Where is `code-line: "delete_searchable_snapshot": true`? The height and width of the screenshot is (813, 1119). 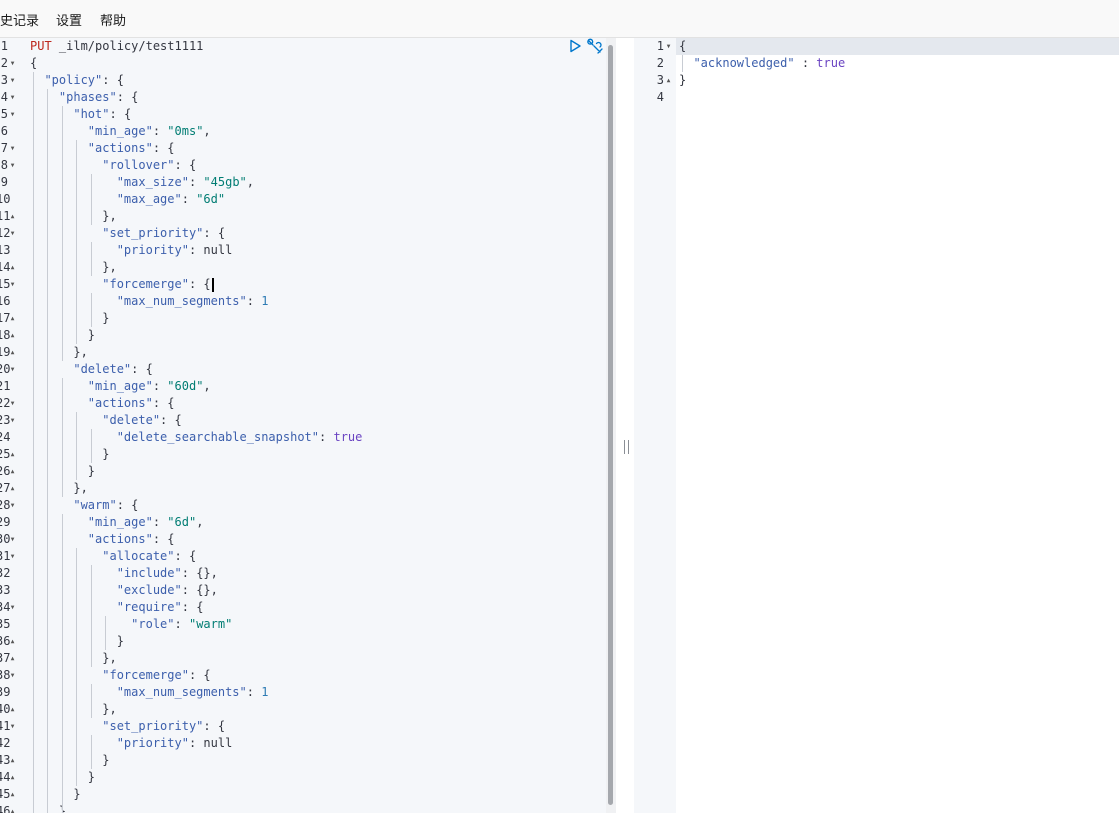
code-line: "delete_searchable_snapshot": true is located at coordinates (196, 437).